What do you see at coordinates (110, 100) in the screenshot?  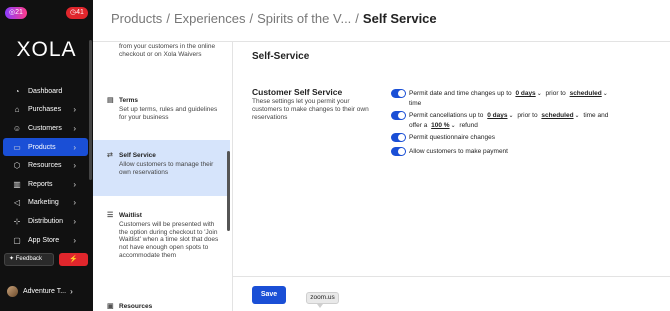 I see `document-icon: ▤` at bounding box center [110, 100].